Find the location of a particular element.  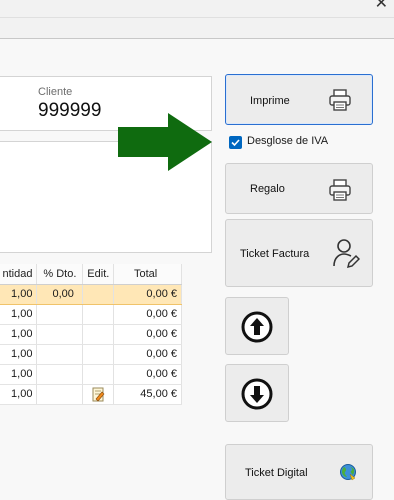

desglose-iva-label: Desglose de IVA is located at coordinates (287, 141).